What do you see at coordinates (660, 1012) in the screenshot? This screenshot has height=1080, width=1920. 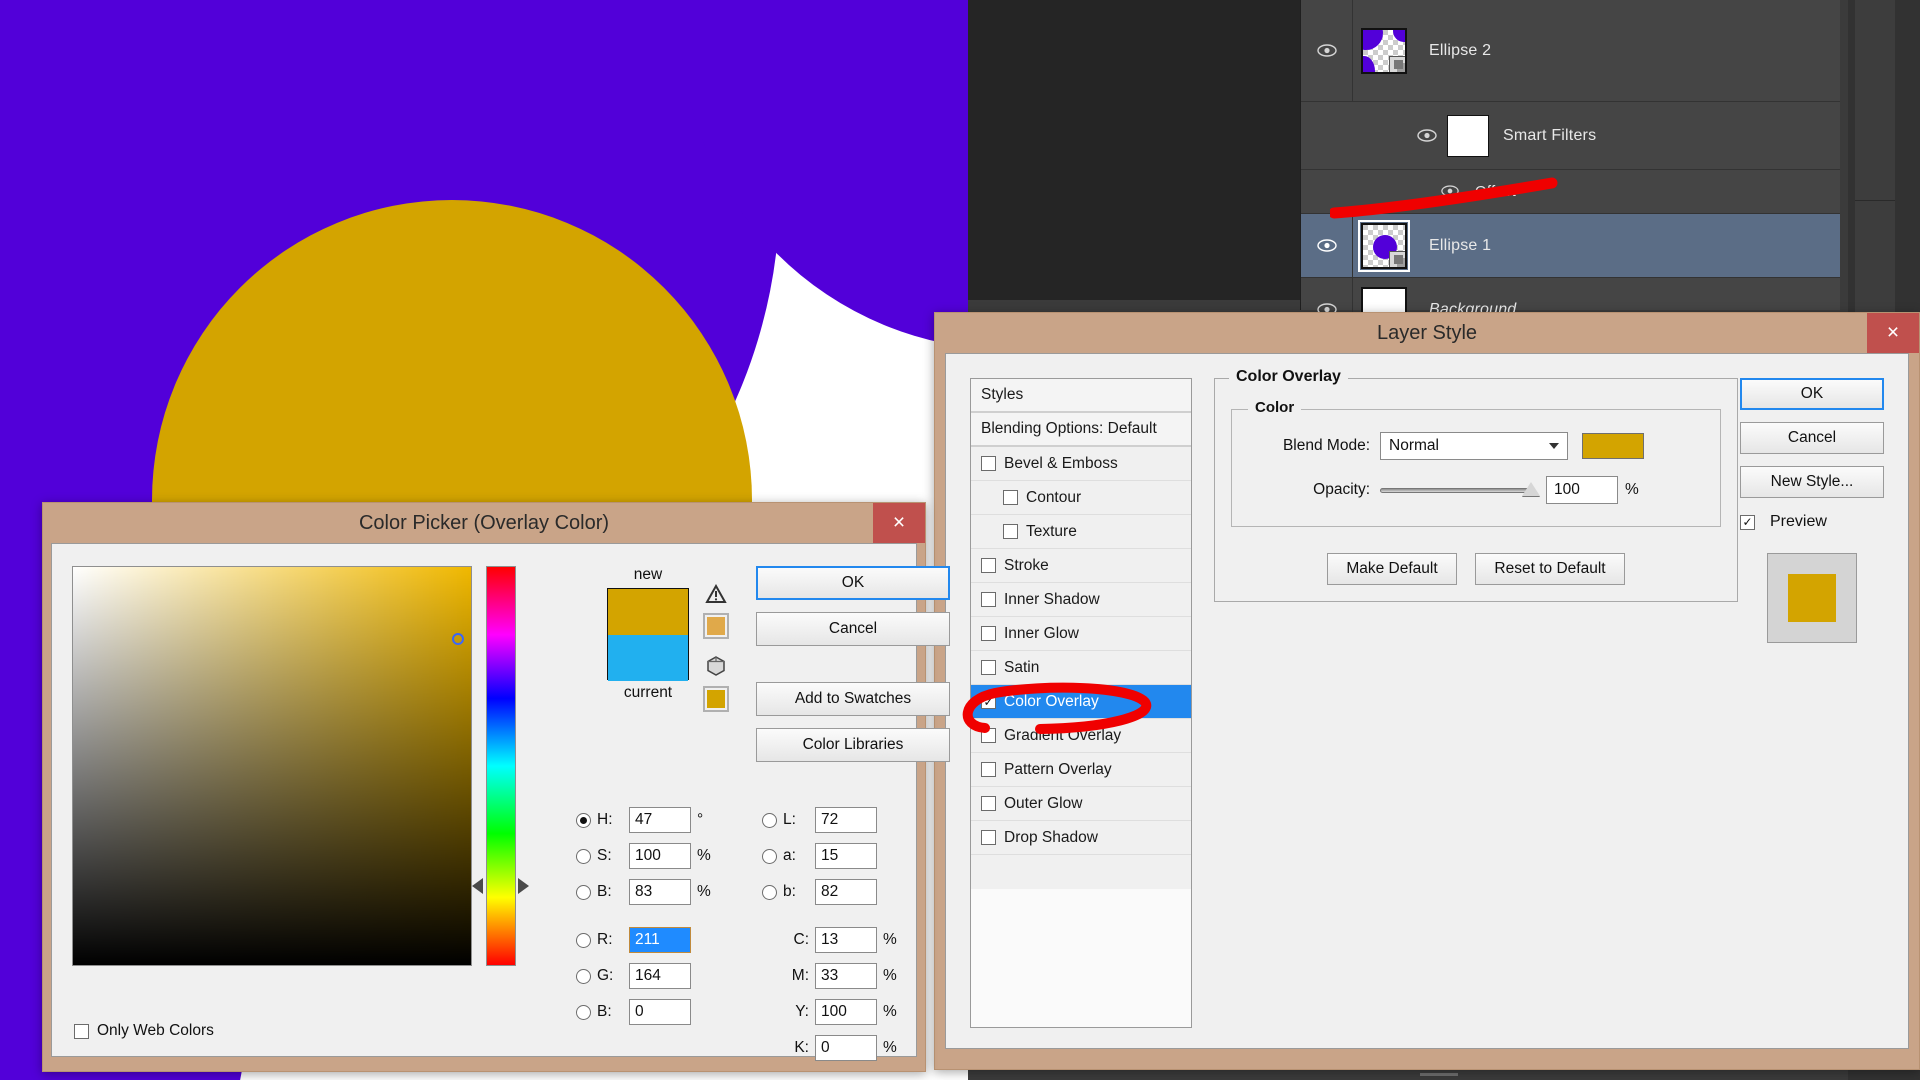 I see `color-field-input-b: 0` at bounding box center [660, 1012].